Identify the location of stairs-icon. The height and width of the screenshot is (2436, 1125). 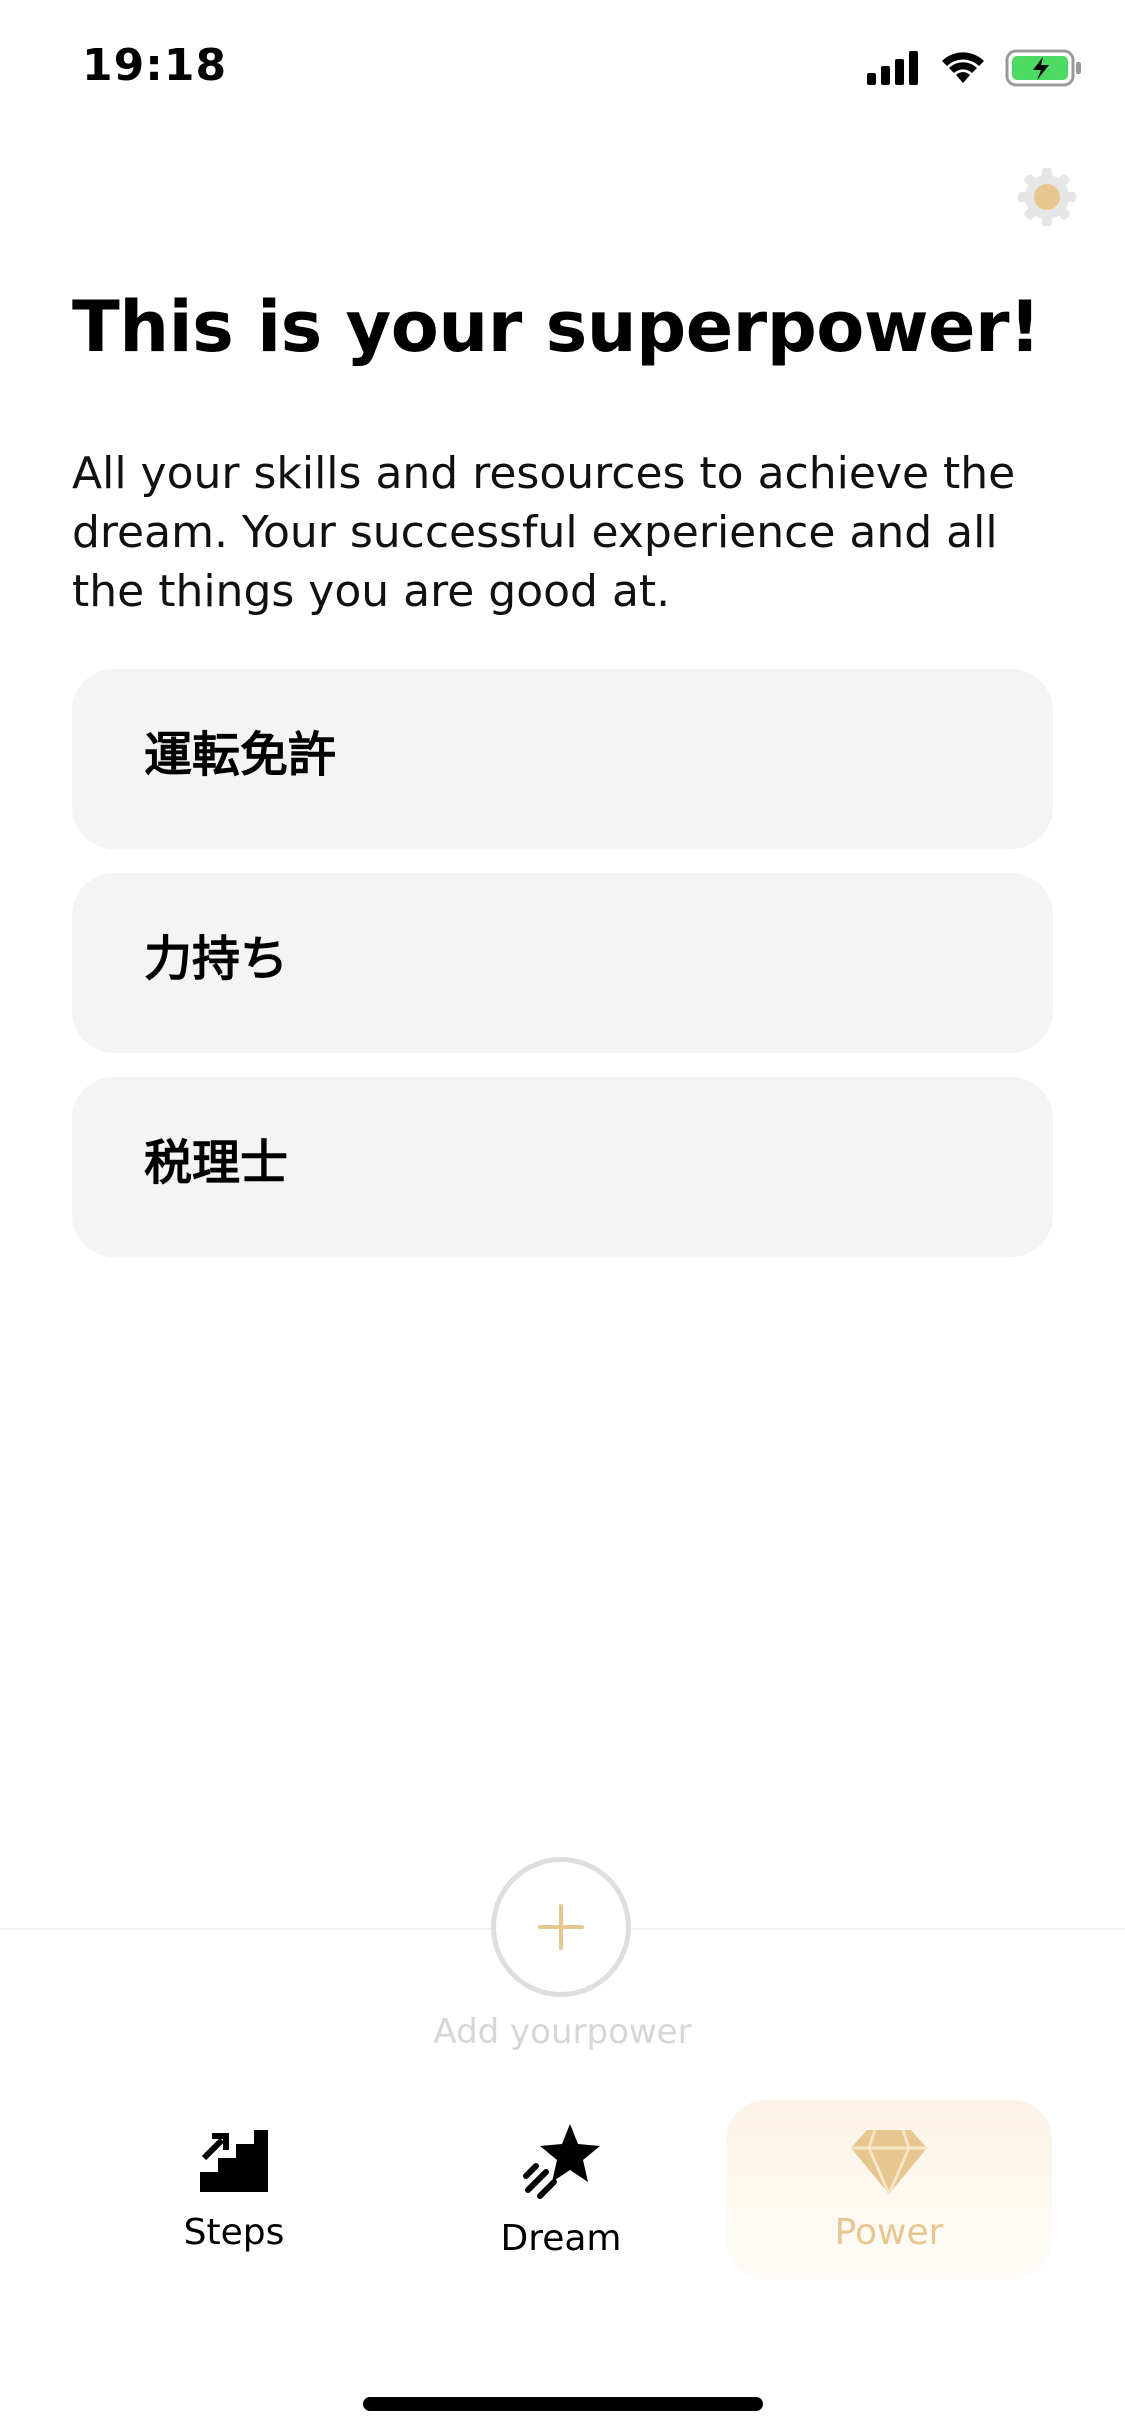
(234, 2161).